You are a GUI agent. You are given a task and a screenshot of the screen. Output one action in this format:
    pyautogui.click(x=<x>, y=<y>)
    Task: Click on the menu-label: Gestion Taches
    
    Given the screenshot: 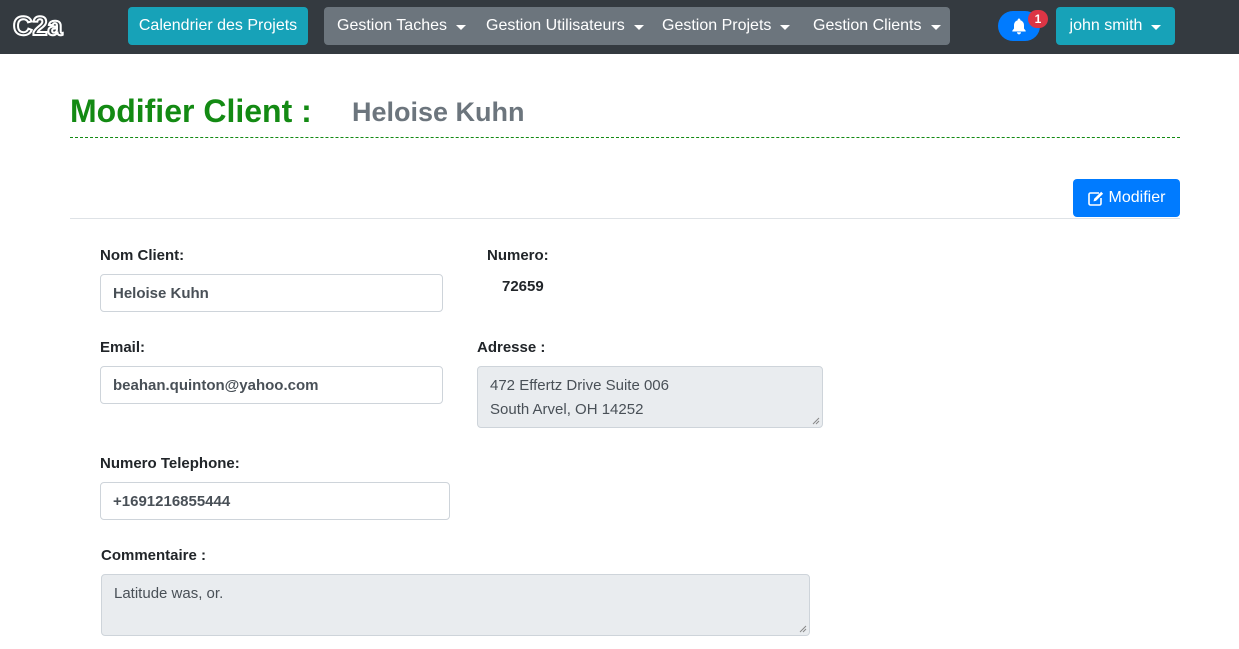 What is the action you would take?
    pyautogui.click(x=392, y=25)
    